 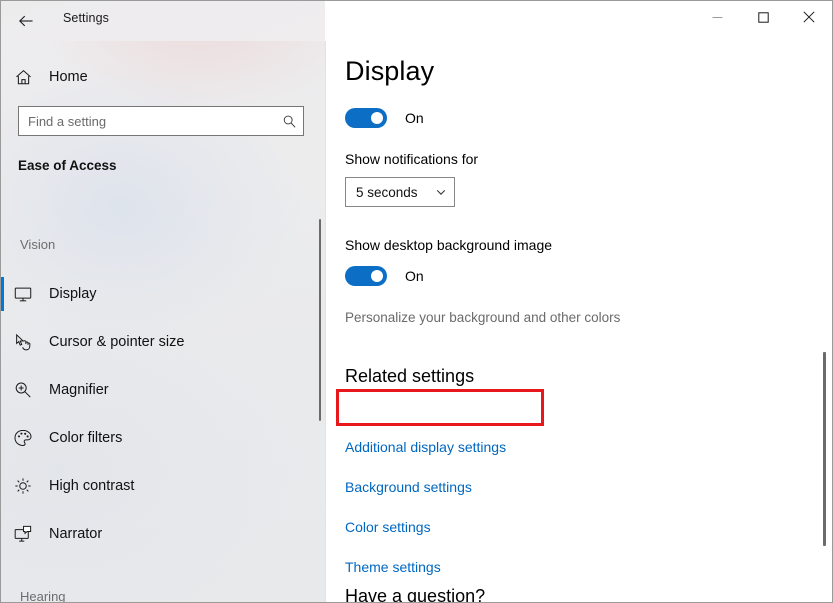 What do you see at coordinates (23, 486) in the screenshot?
I see `brightness-sun-icon` at bounding box center [23, 486].